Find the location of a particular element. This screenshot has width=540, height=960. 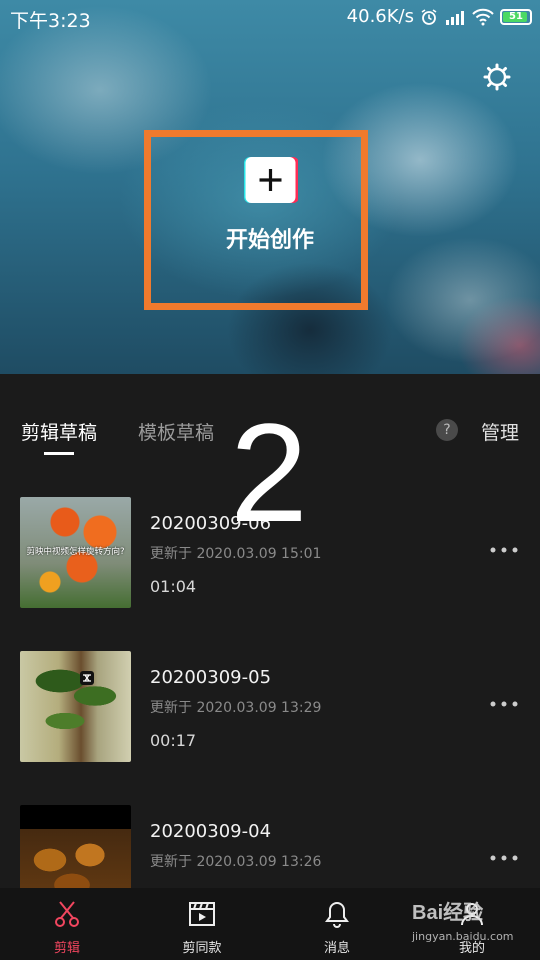

nav-label: 消息 is located at coordinates (336, 948).